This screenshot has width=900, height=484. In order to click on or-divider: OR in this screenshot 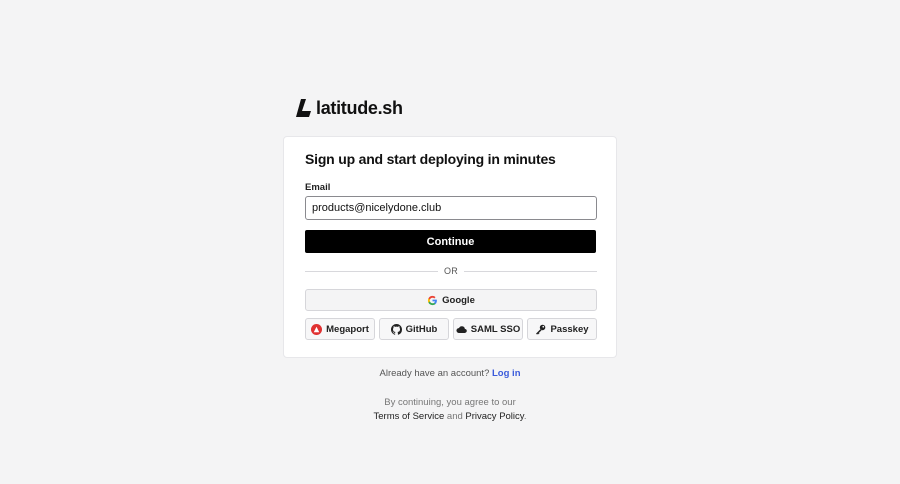, I will do `click(451, 271)`.